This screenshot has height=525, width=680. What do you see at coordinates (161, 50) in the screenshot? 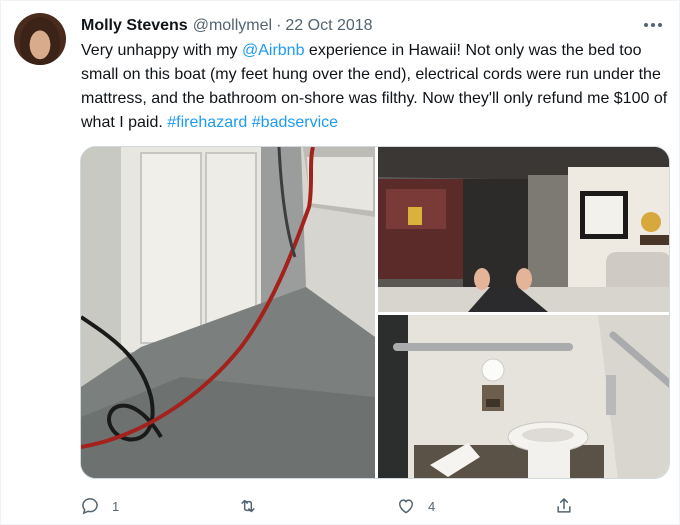
I see `tweet-text-segment: Very unhappy with my` at bounding box center [161, 50].